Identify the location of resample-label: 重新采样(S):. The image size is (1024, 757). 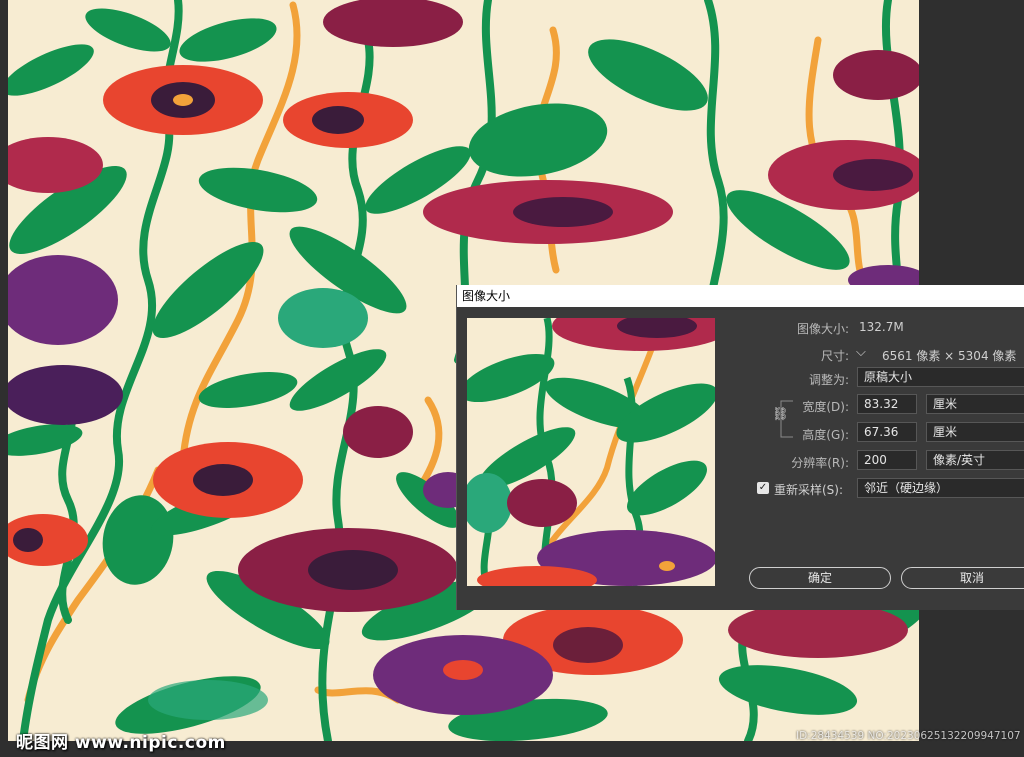
(809, 490).